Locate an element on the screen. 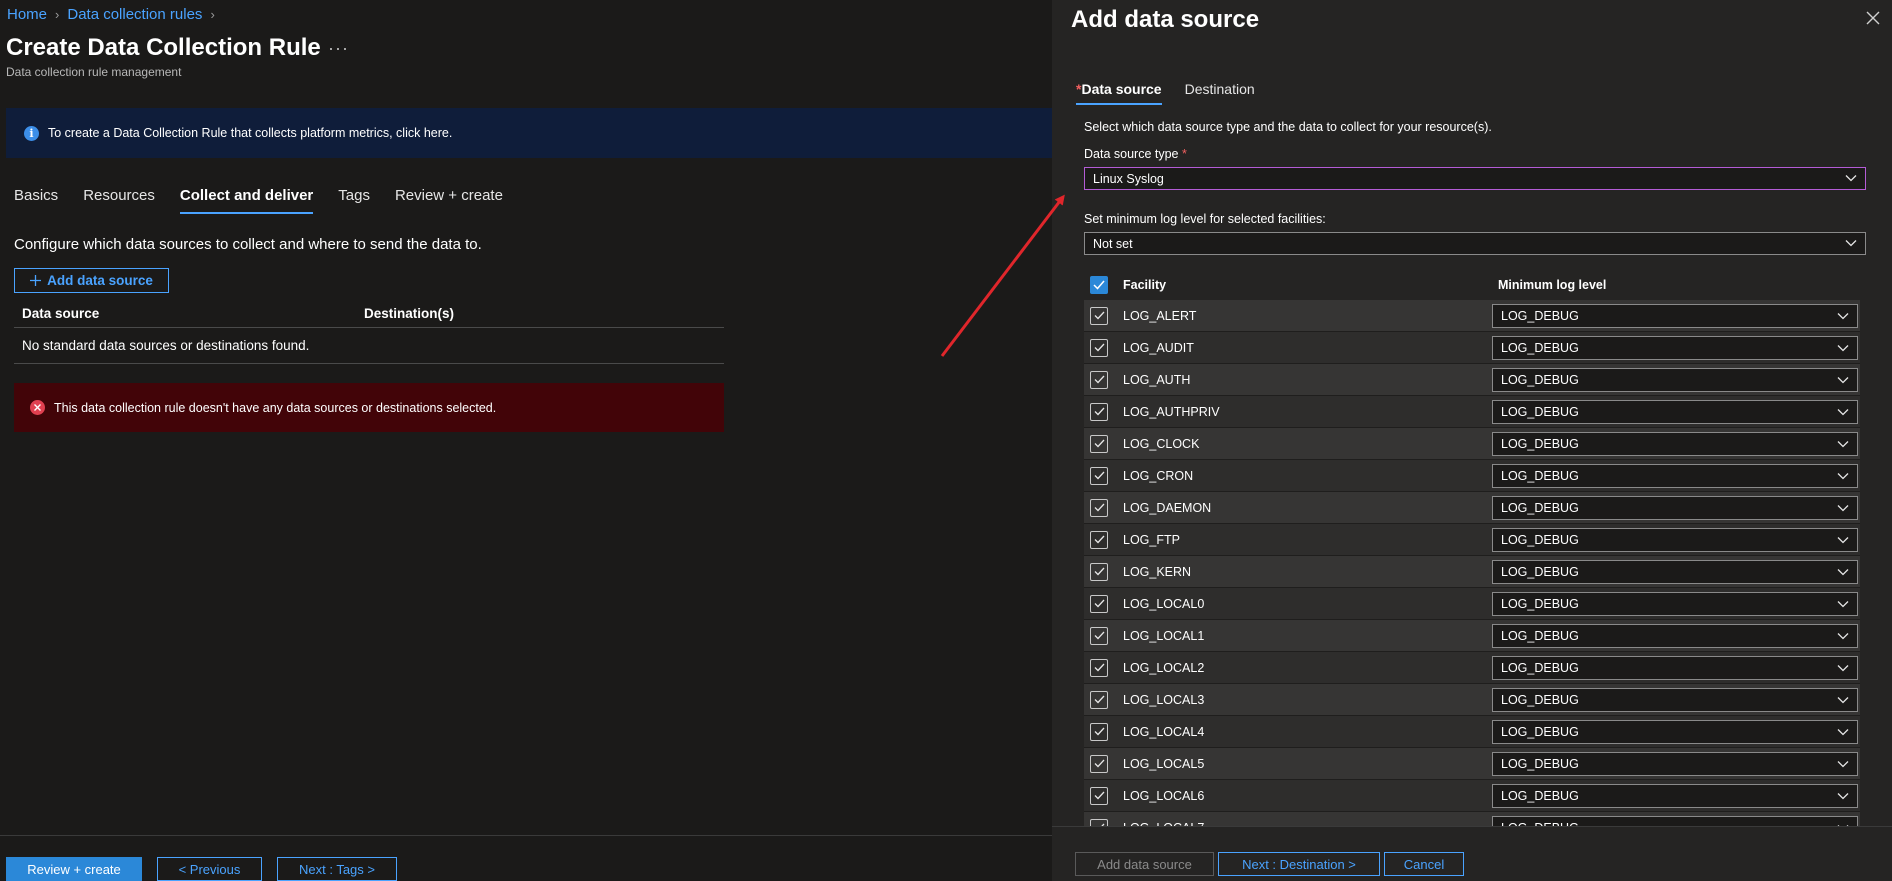  tab-collect-and-deliver: Collect and deliver is located at coordinates (246, 200).